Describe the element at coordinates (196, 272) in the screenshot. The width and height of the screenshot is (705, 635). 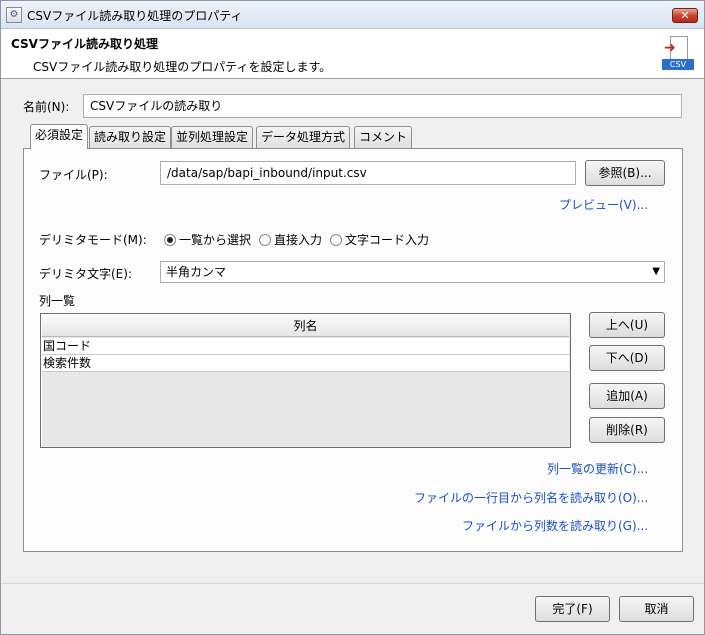
I see `delimiter-char-value: 半角カンマ` at that location.